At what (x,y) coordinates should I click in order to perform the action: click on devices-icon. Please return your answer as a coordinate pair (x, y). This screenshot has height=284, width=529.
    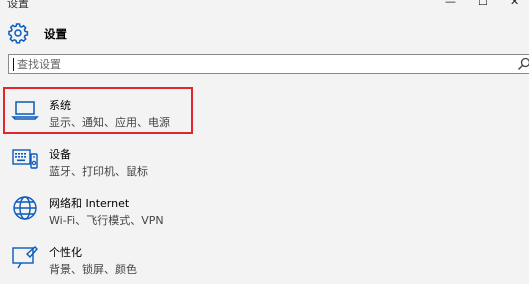
    Looking at the image, I should click on (25, 159).